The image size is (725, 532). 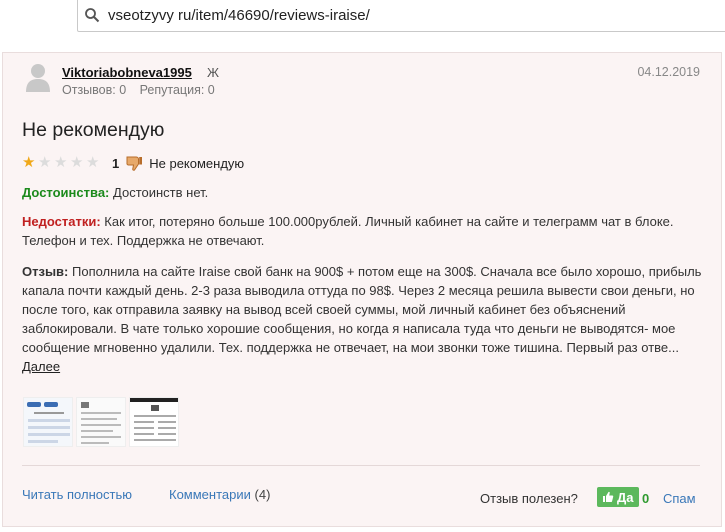 I want to click on helpful-yes-button: Да, so click(x=618, y=497).